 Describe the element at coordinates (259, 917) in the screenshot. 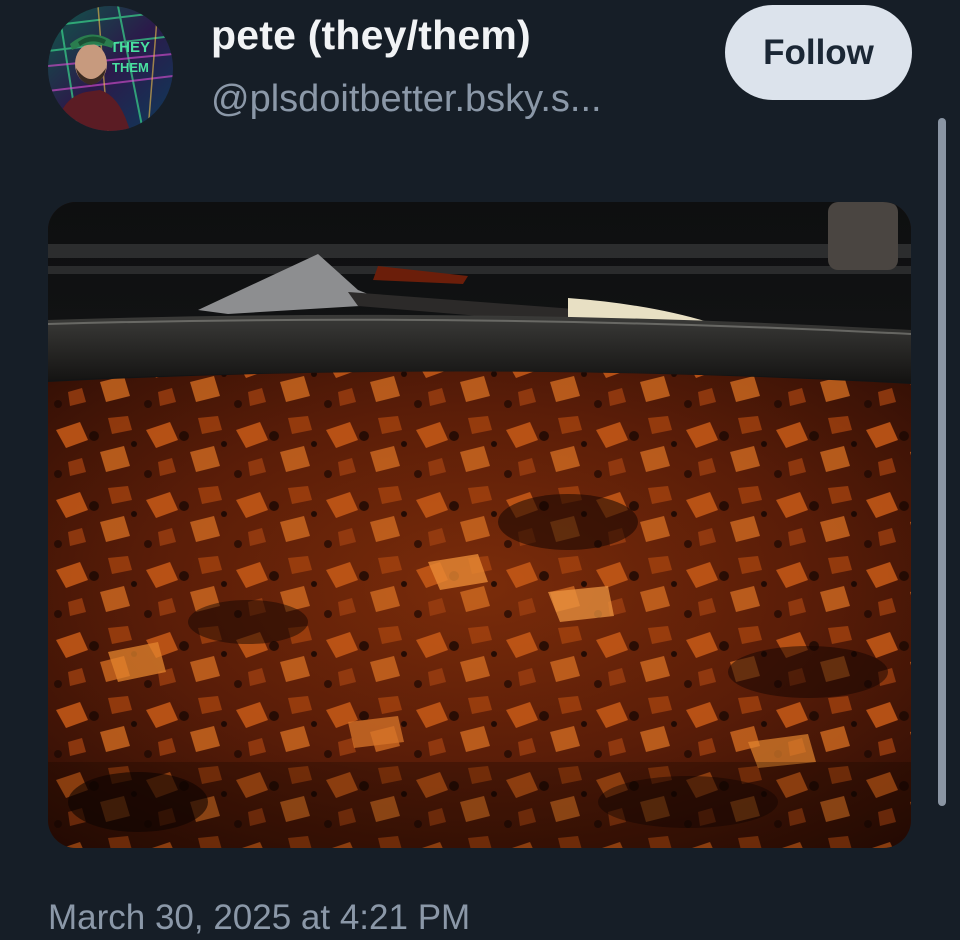

I see `post-timestamp: March 30, 2025 at 4:21 PM` at that location.